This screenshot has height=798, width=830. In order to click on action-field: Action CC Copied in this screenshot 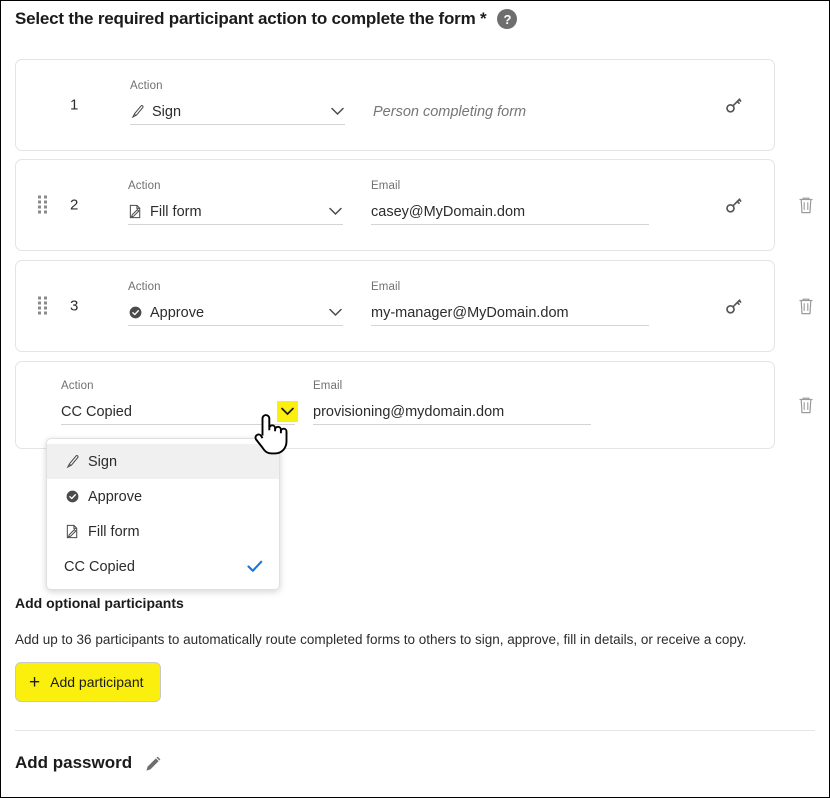, I will do `click(179, 402)`.